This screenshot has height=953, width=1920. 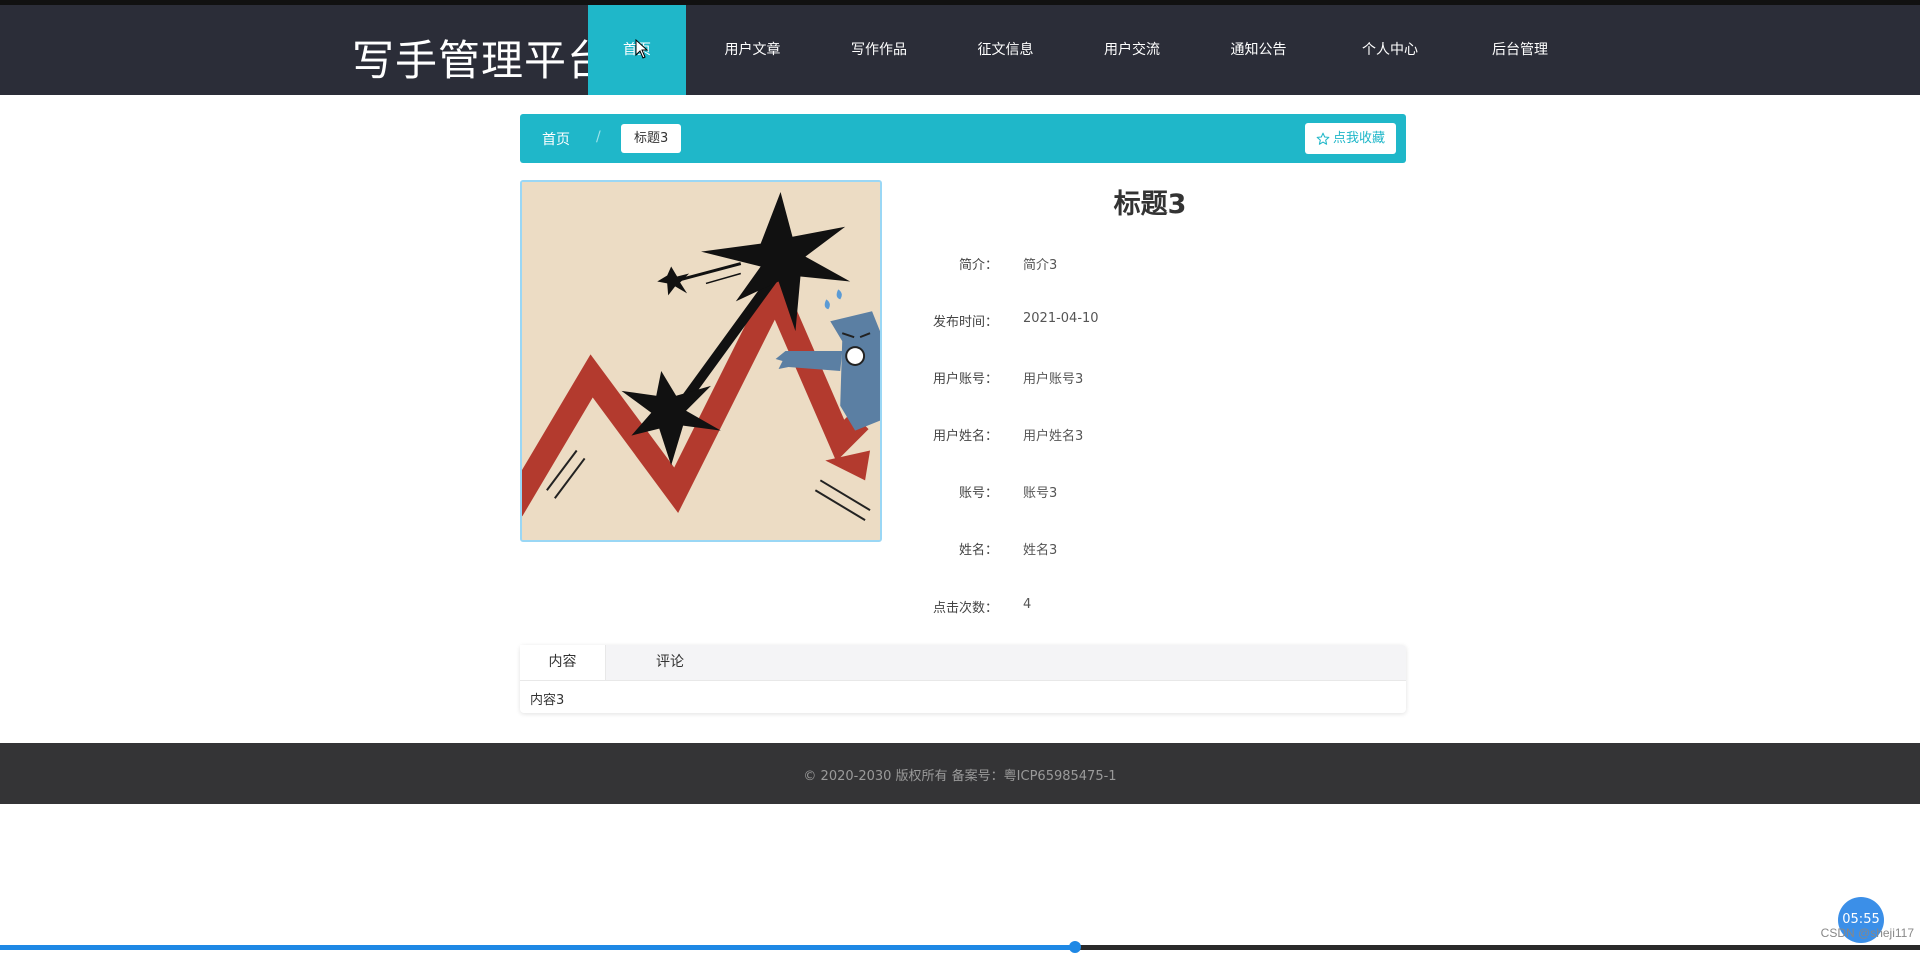 I want to click on detail-row-name: 姓名： 姓名3, so click(x=1150, y=551).